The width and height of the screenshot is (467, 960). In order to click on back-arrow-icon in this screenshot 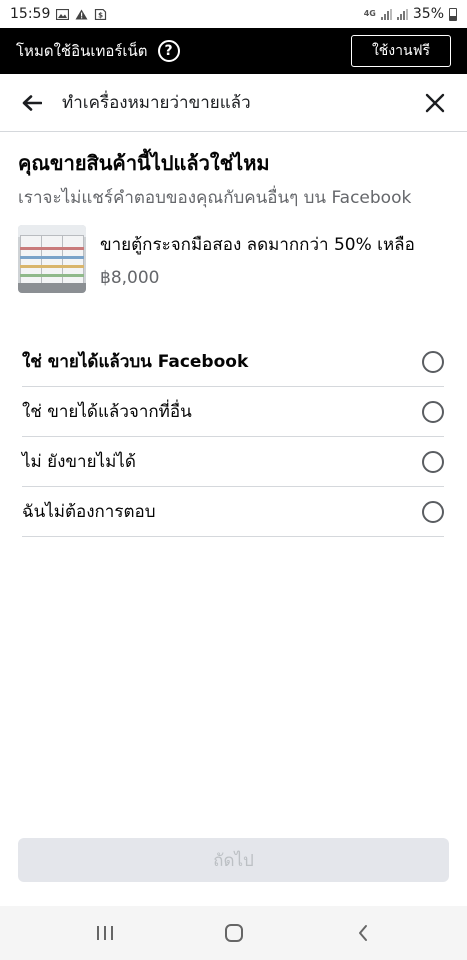, I will do `click(32, 103)`.